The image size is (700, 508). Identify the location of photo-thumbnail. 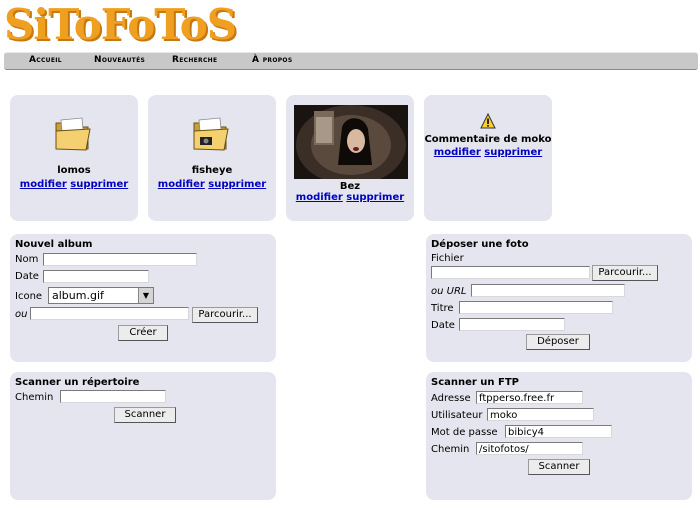
(351, 142).